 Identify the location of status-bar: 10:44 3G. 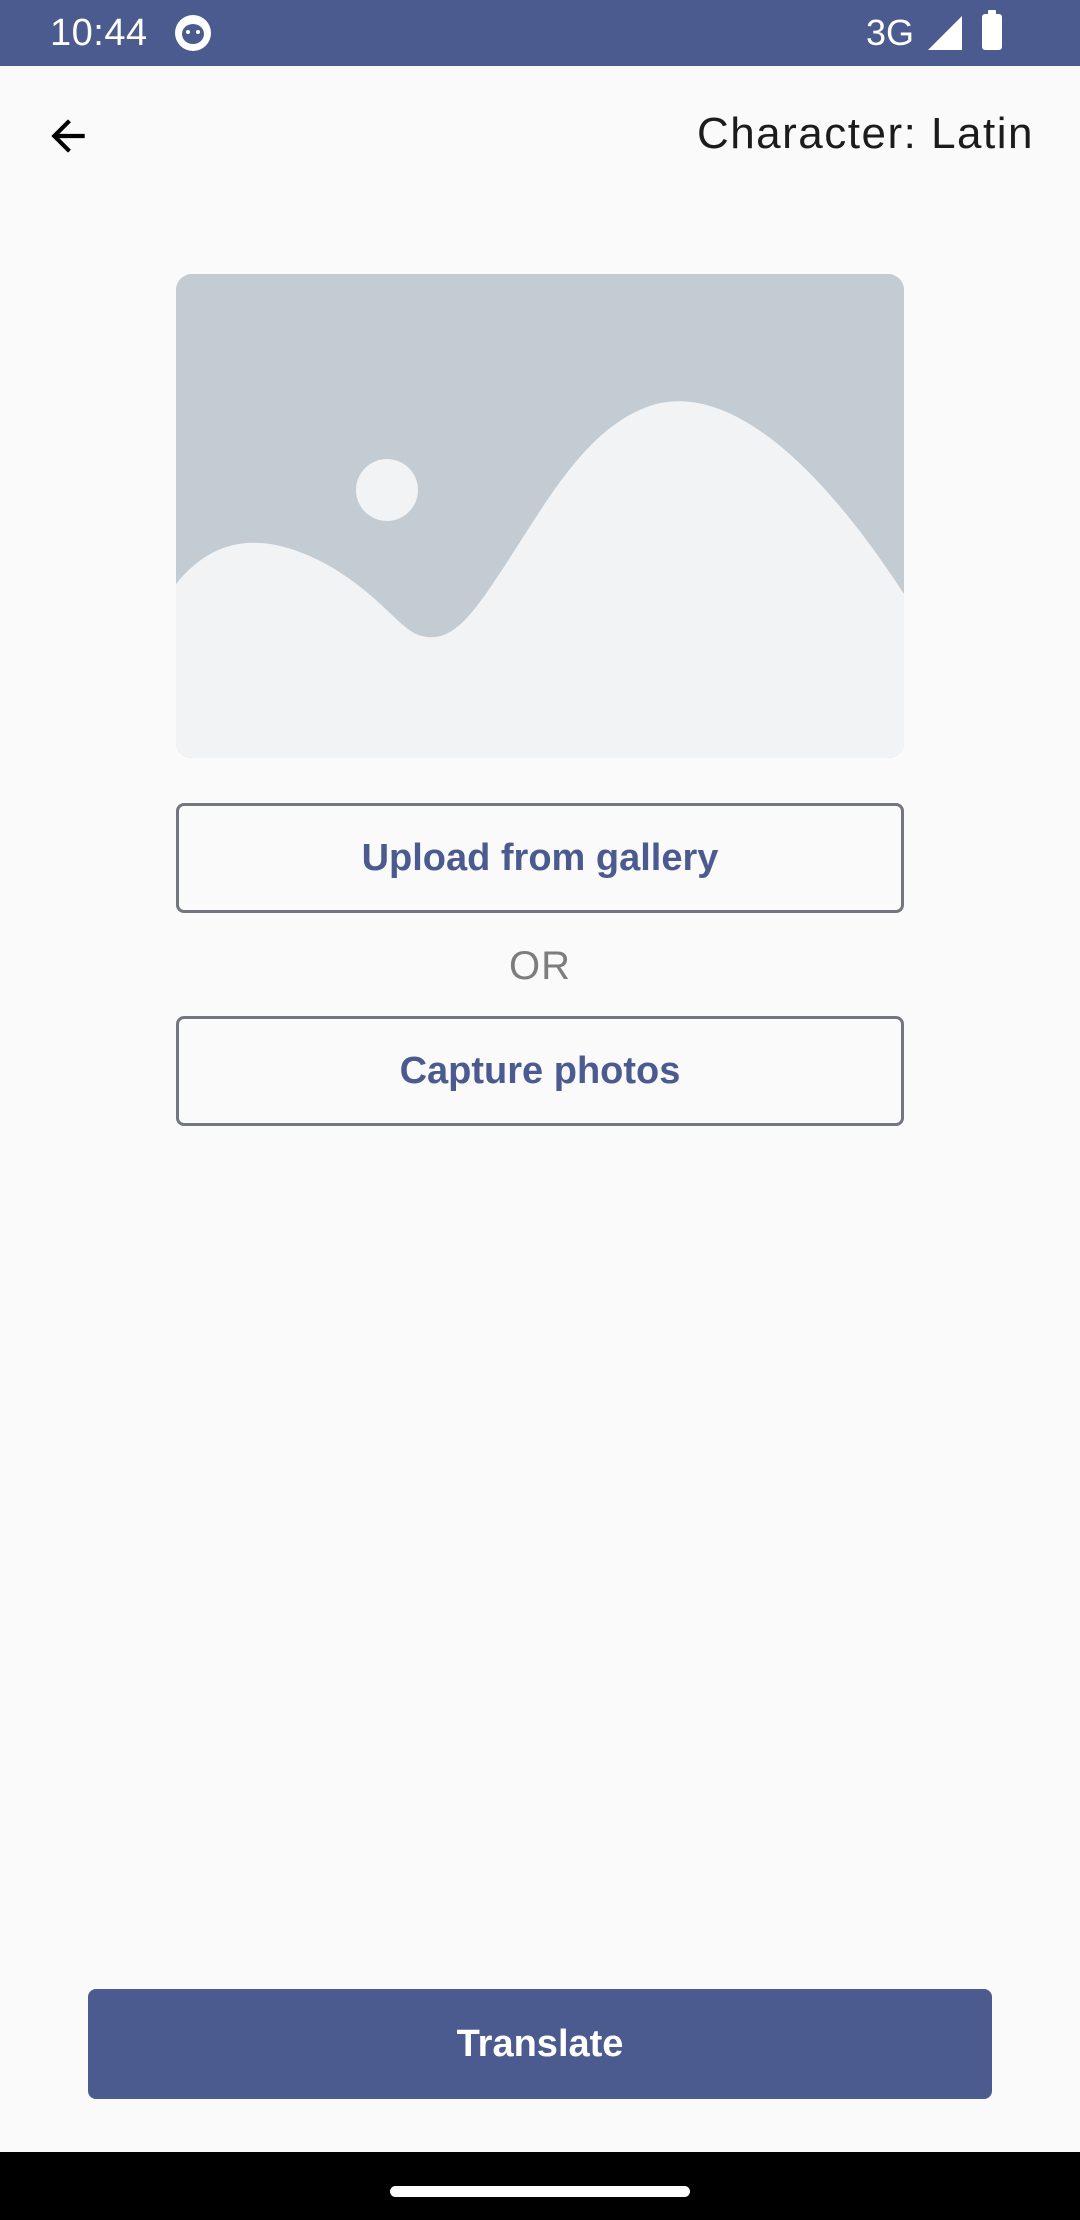
(540, 33).